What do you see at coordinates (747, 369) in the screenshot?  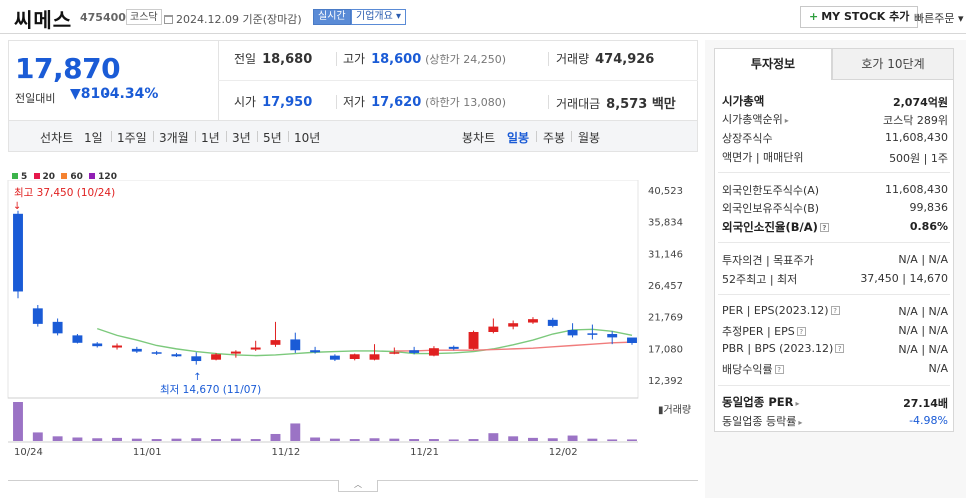 I see `dividend-label-text: 배당수익률` at bounding box center [747, 369].